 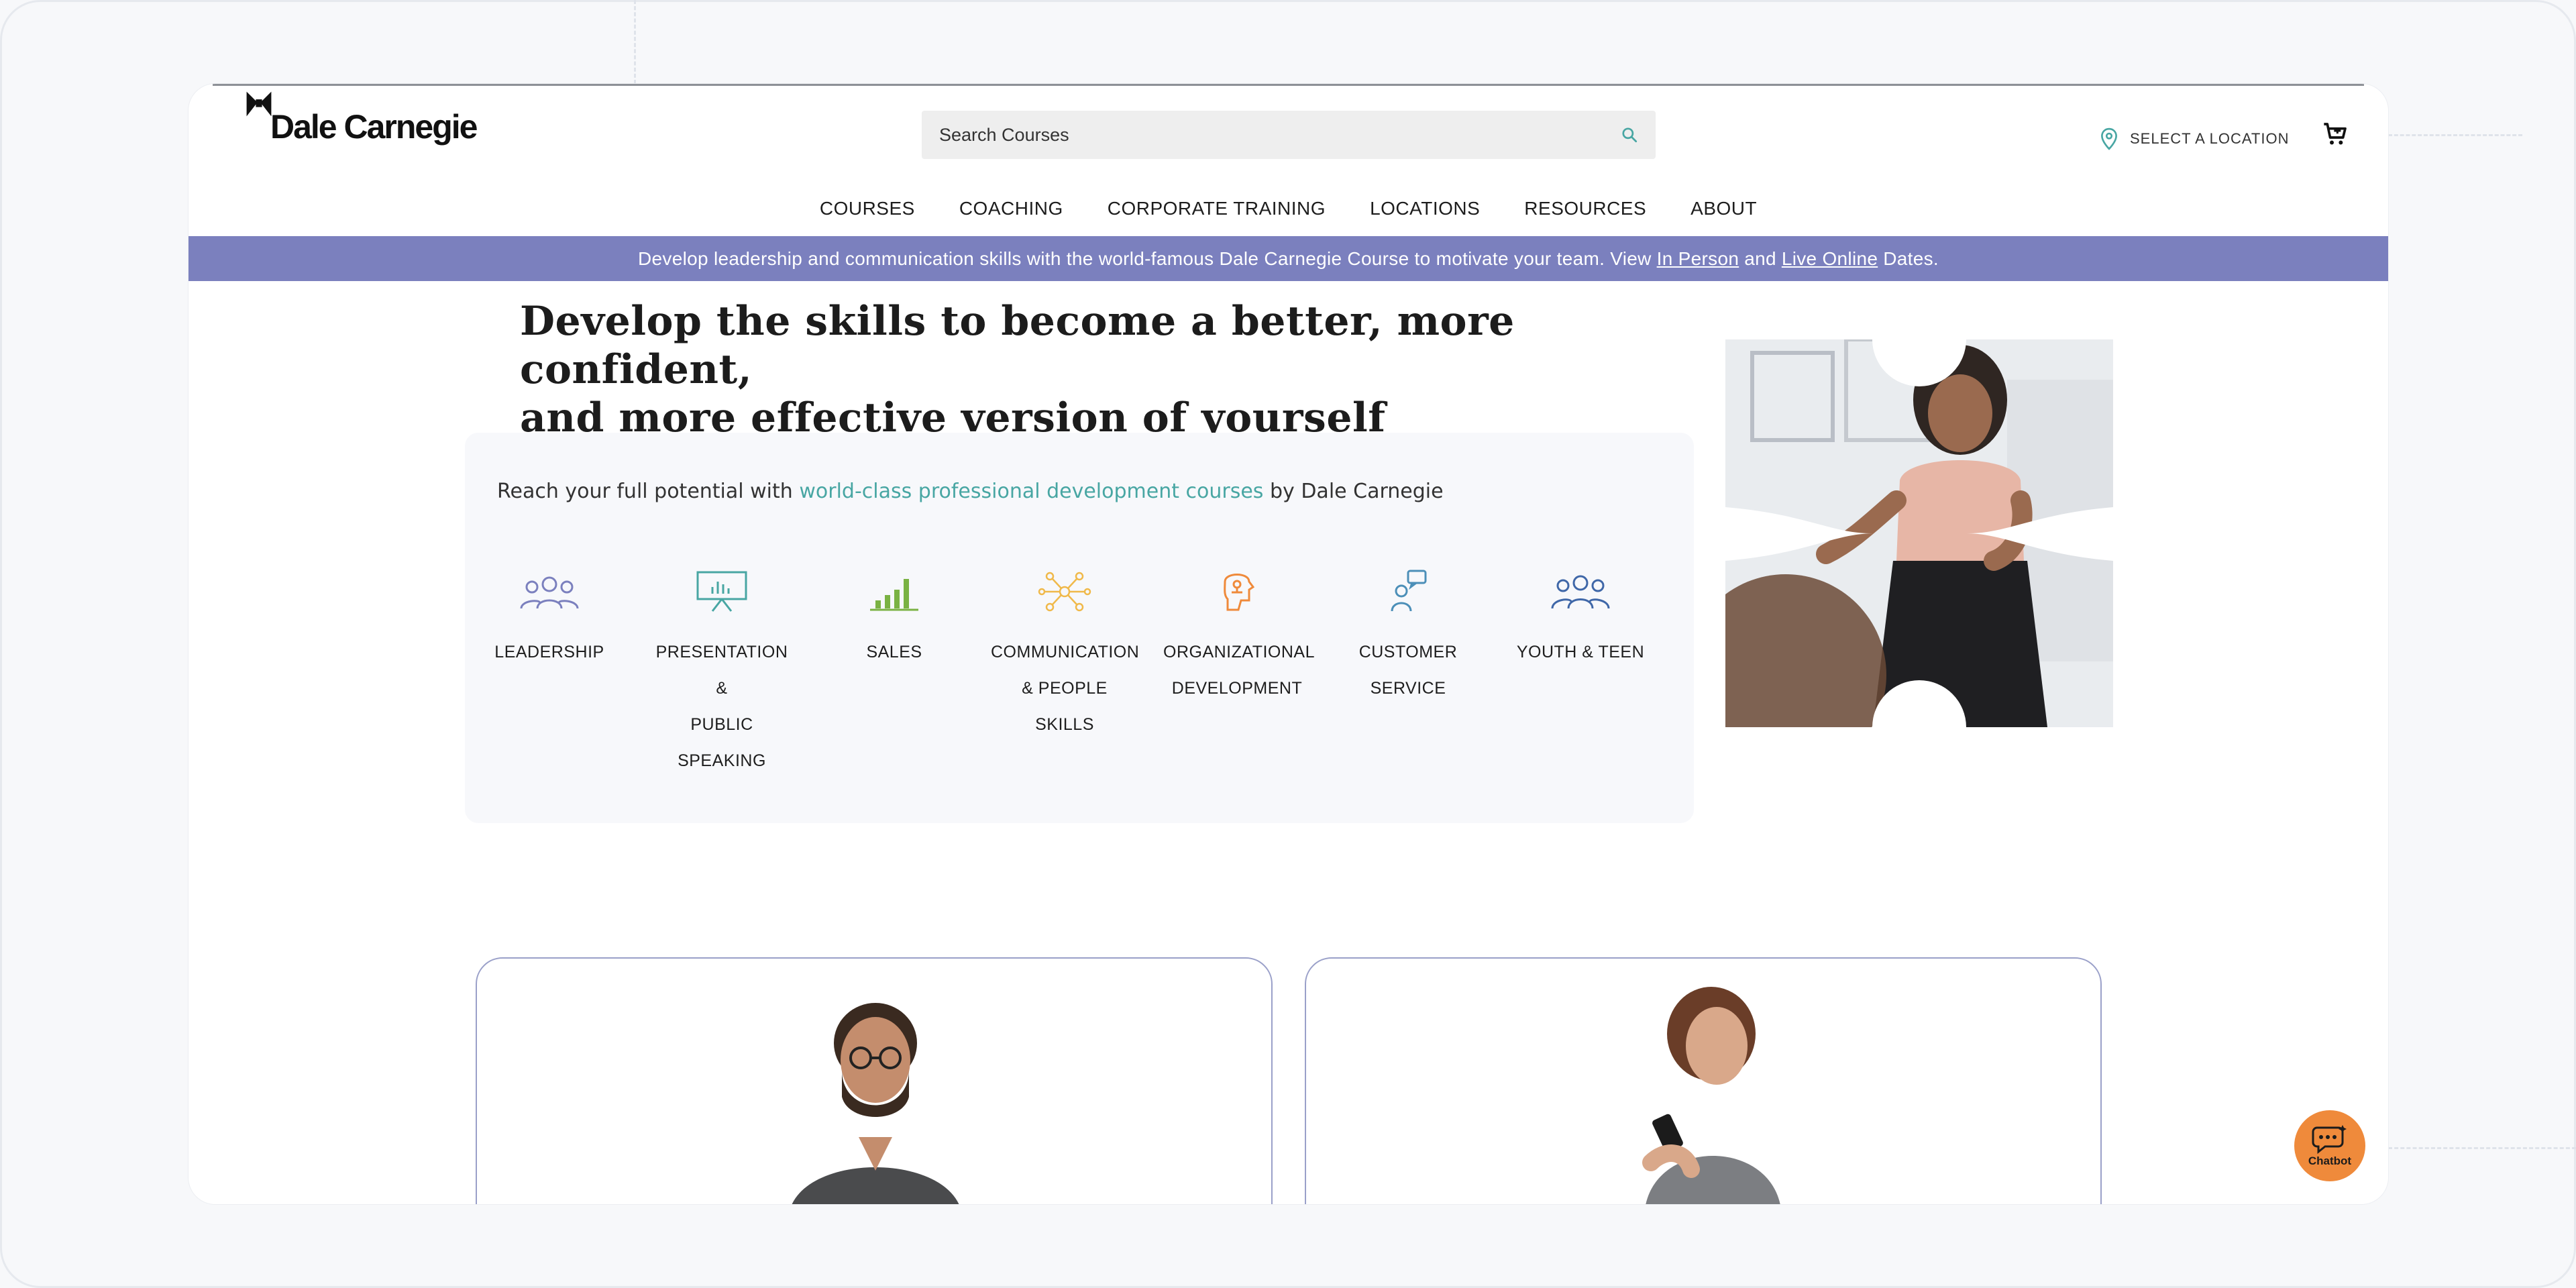 What do you see at coordinates (1239, 652) in the screenshot?
I see `category-label: ORGANIZATIONAL` at bounding box center [1239, 652].